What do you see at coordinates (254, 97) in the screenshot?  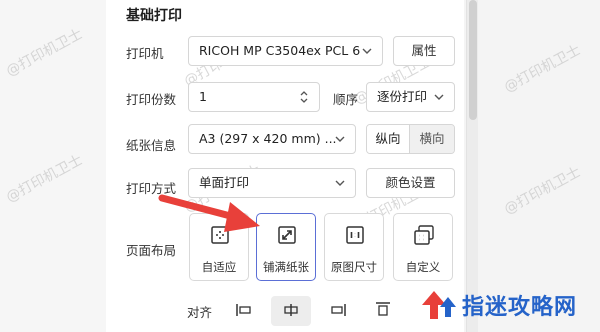 I see `copies-stepper: 1` at bounding box center [254, 97].